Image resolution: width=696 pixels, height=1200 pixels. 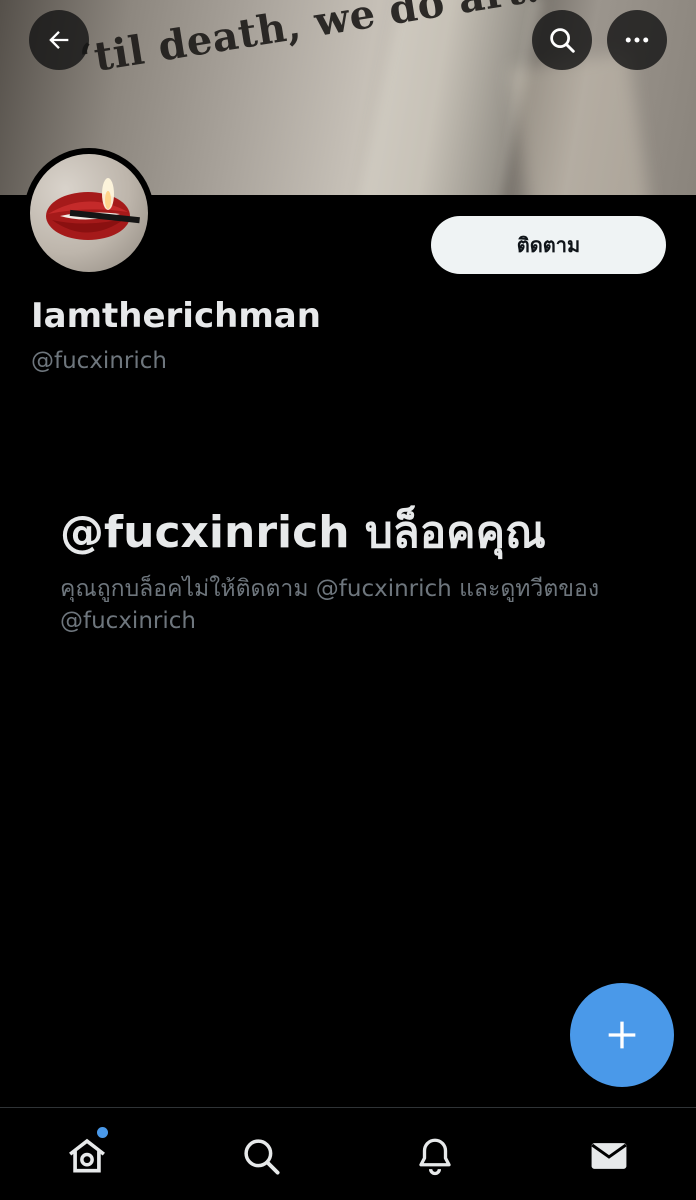 I want to click on bottom-navigation, so click(x=348, y=1153).